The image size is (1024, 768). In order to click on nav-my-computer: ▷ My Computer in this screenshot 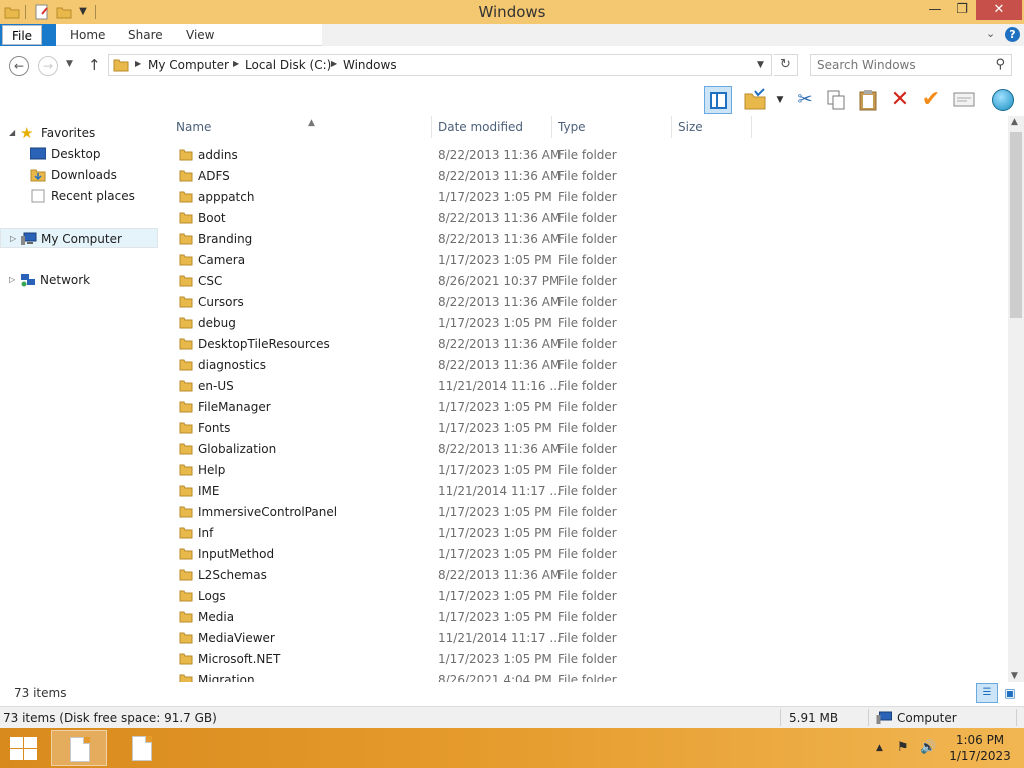, I will do `click(79, 238)`.